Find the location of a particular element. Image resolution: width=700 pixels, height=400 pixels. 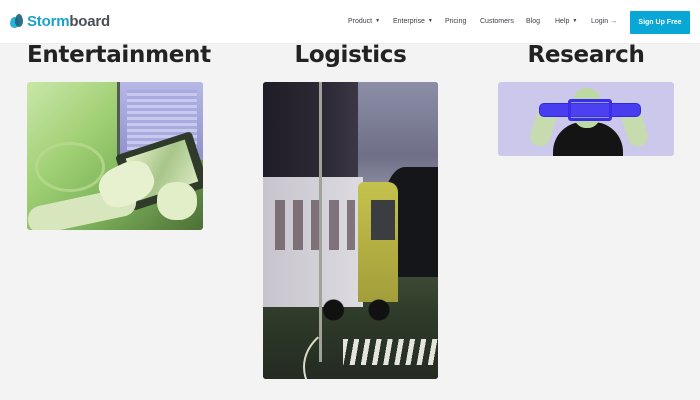

nav-item-customers: Customers is located at coordinates (497, 21).